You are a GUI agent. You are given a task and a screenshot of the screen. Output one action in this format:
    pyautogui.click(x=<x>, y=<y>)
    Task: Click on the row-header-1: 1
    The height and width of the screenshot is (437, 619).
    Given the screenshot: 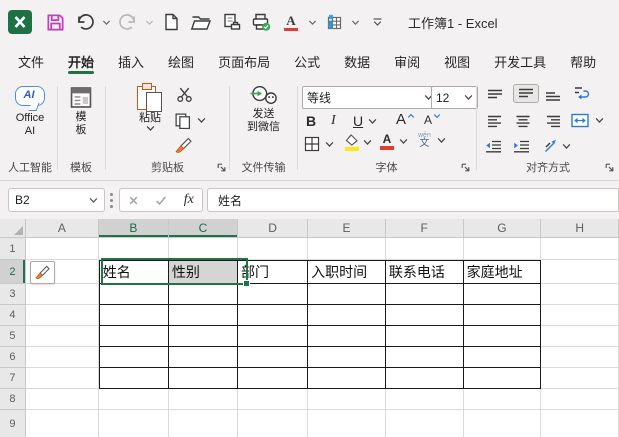 What is the action you would take?
    pyautogui.click(x=13, y=249)
    